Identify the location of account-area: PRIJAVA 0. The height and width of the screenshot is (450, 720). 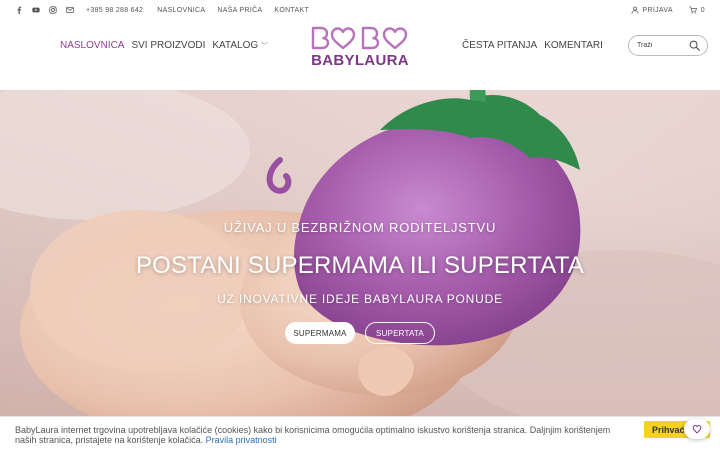
(668, 10).